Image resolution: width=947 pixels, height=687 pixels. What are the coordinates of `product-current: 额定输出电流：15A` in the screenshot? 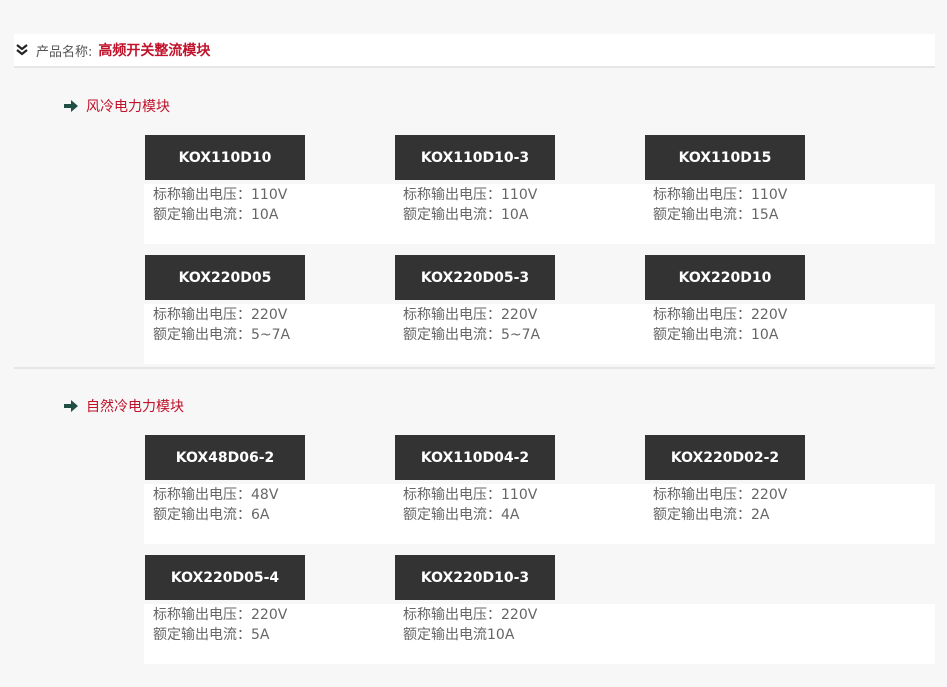 It's located at (716, 215).